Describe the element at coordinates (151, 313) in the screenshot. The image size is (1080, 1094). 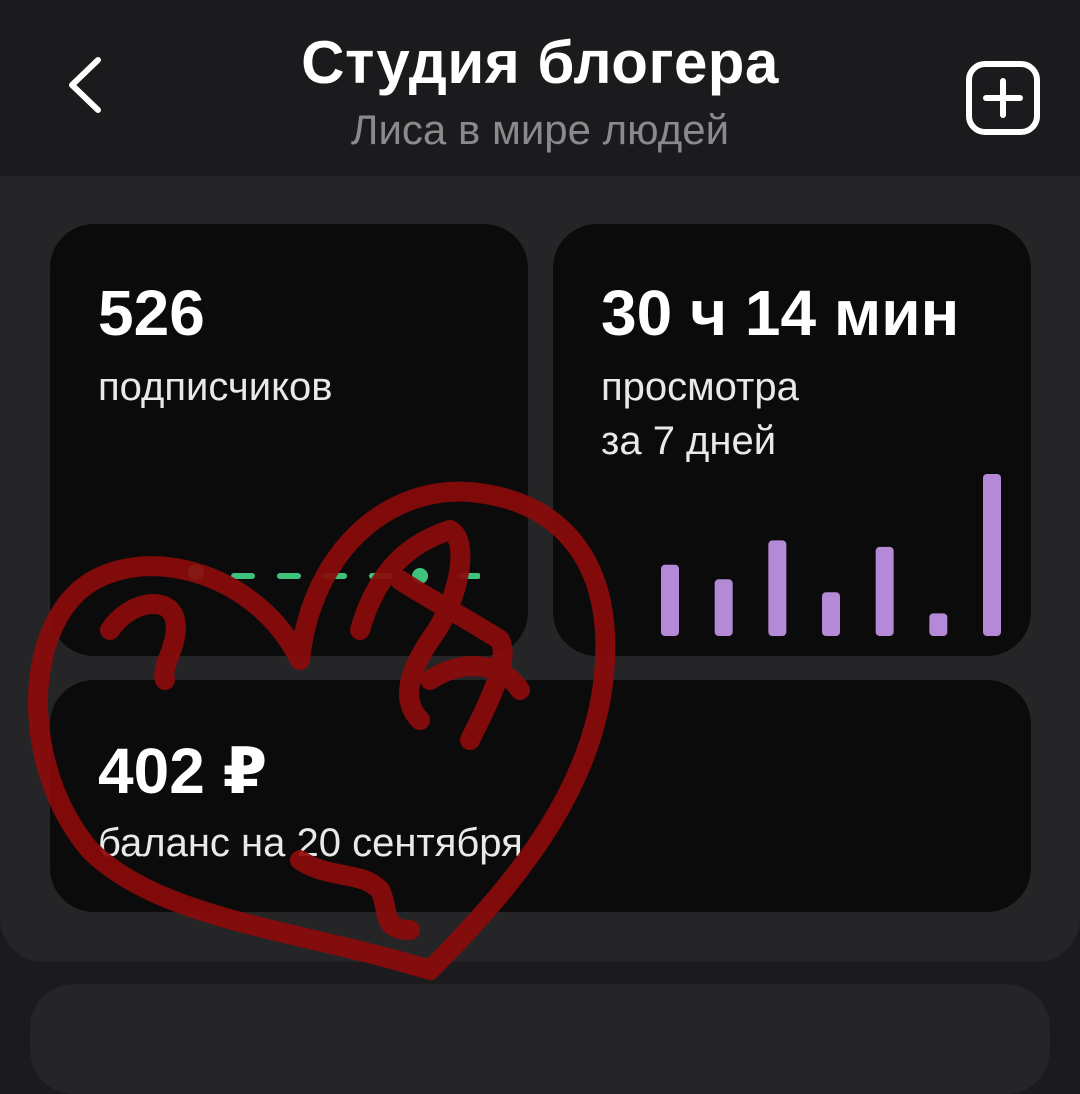
I see `subscribers-count: 526` at that location.